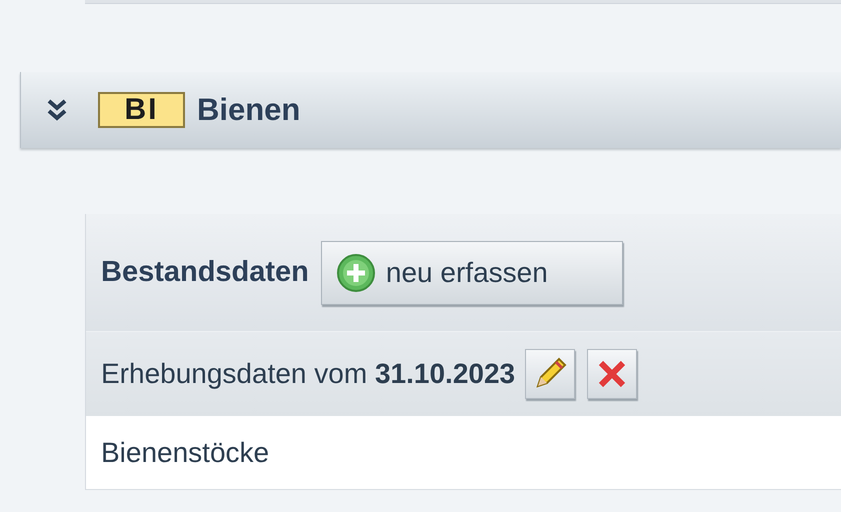 This screenshot has width=841, height=512. What do you see at coordinates (205, 272) in the screenshot?
I see `card-title: Bestandsdaten` at bounding box center [205, 272].